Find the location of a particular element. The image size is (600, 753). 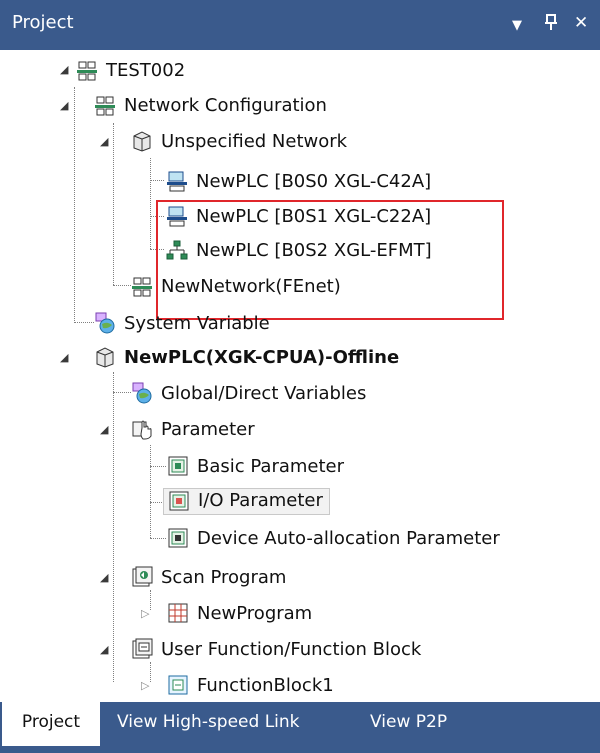

tree-item-label: Network Configuration is located at coordinates (225, 105).